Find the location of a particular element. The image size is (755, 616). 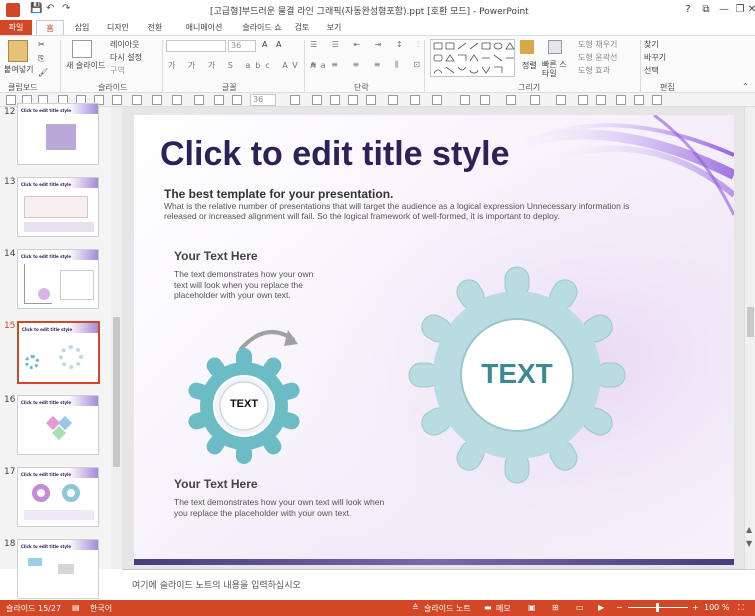

grow-font-icon: A is located at coordinates (264, 44).